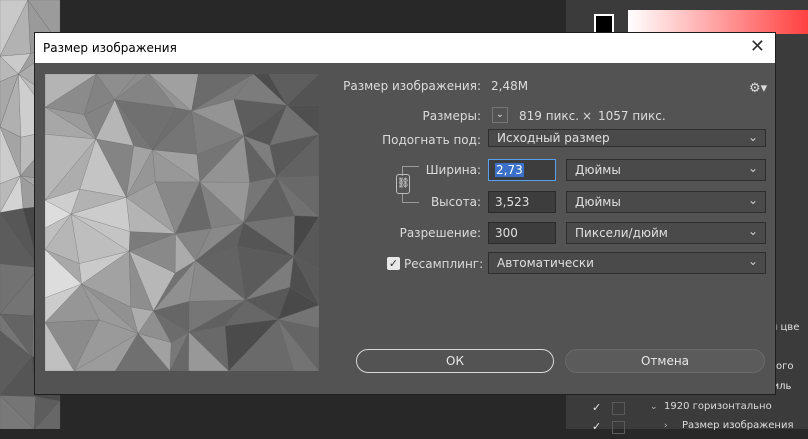 The image size is (808, 439). Describe the element at coordinates (666, 426) in the screenshot. I see `chevron-right-icon: ›` at that location.